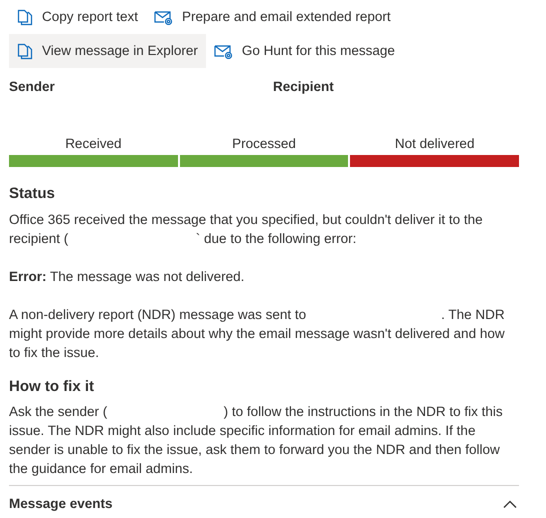  Describe the element at coordinates (127, 277) in the screenshot. I see `paragraph: Error: The message was not delivered.` at that location.